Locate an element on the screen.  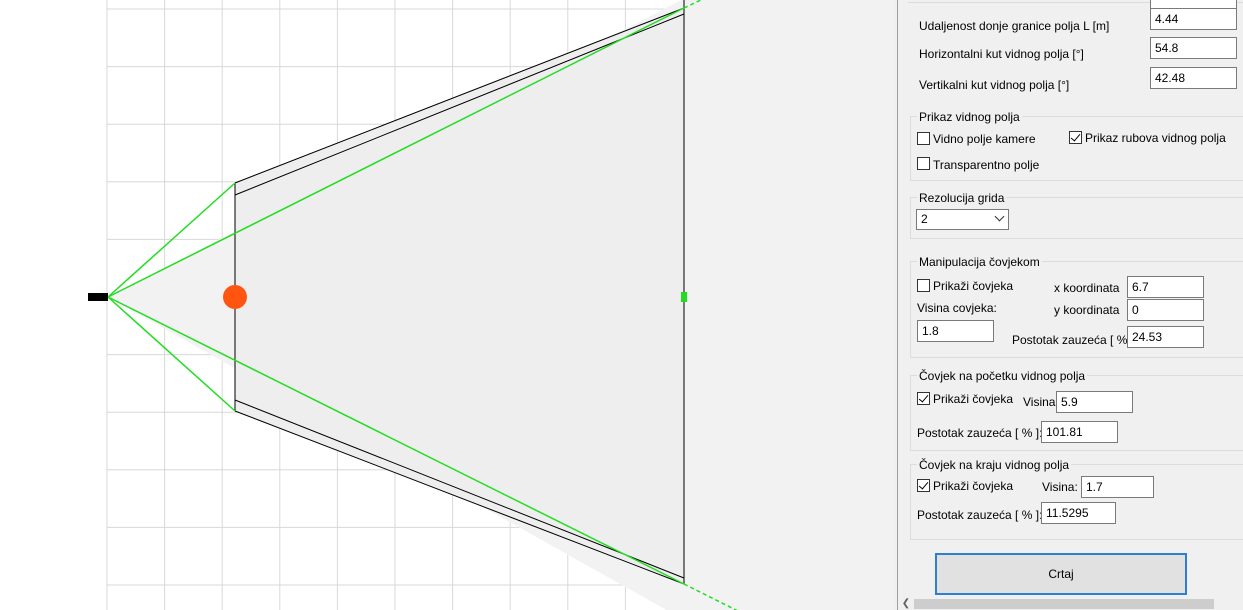
grid-resolution-value: 2 is located at coordinates (924, 219).